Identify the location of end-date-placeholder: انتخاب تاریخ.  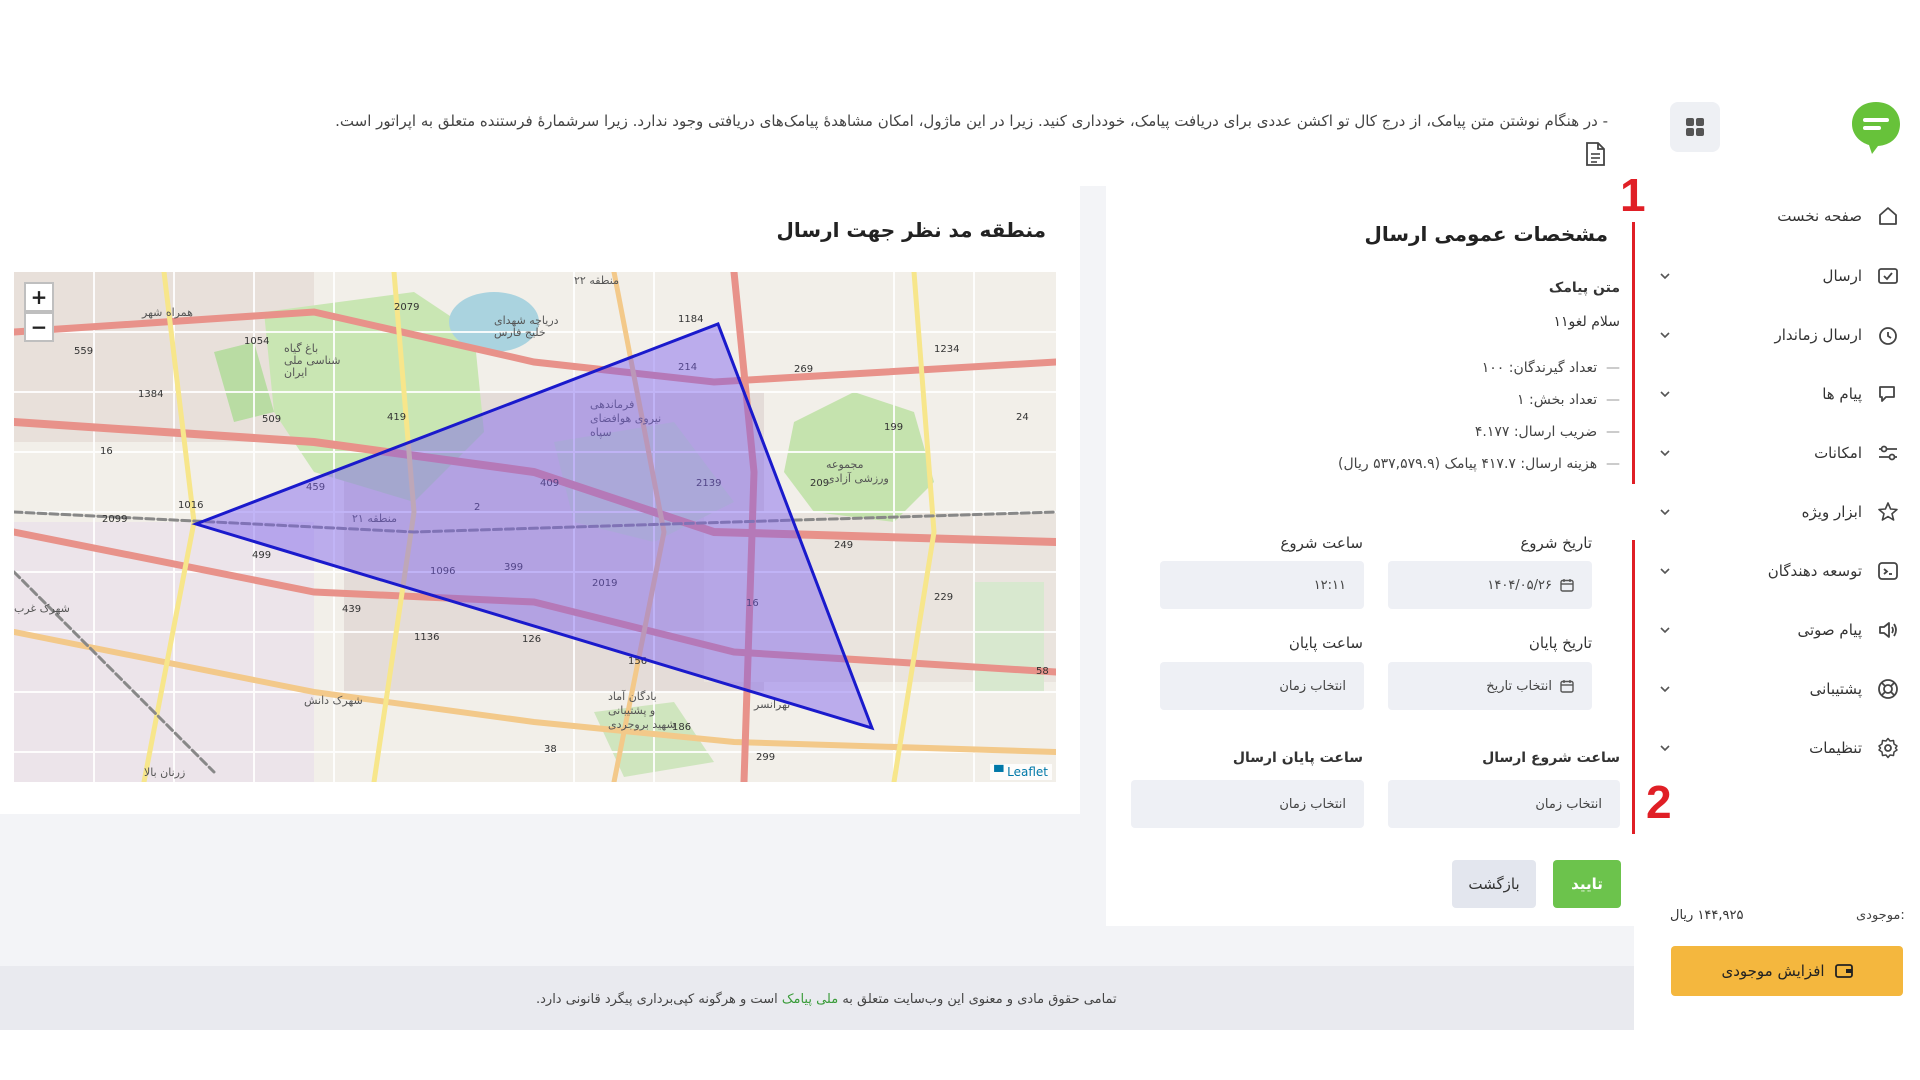
(1519, 686).